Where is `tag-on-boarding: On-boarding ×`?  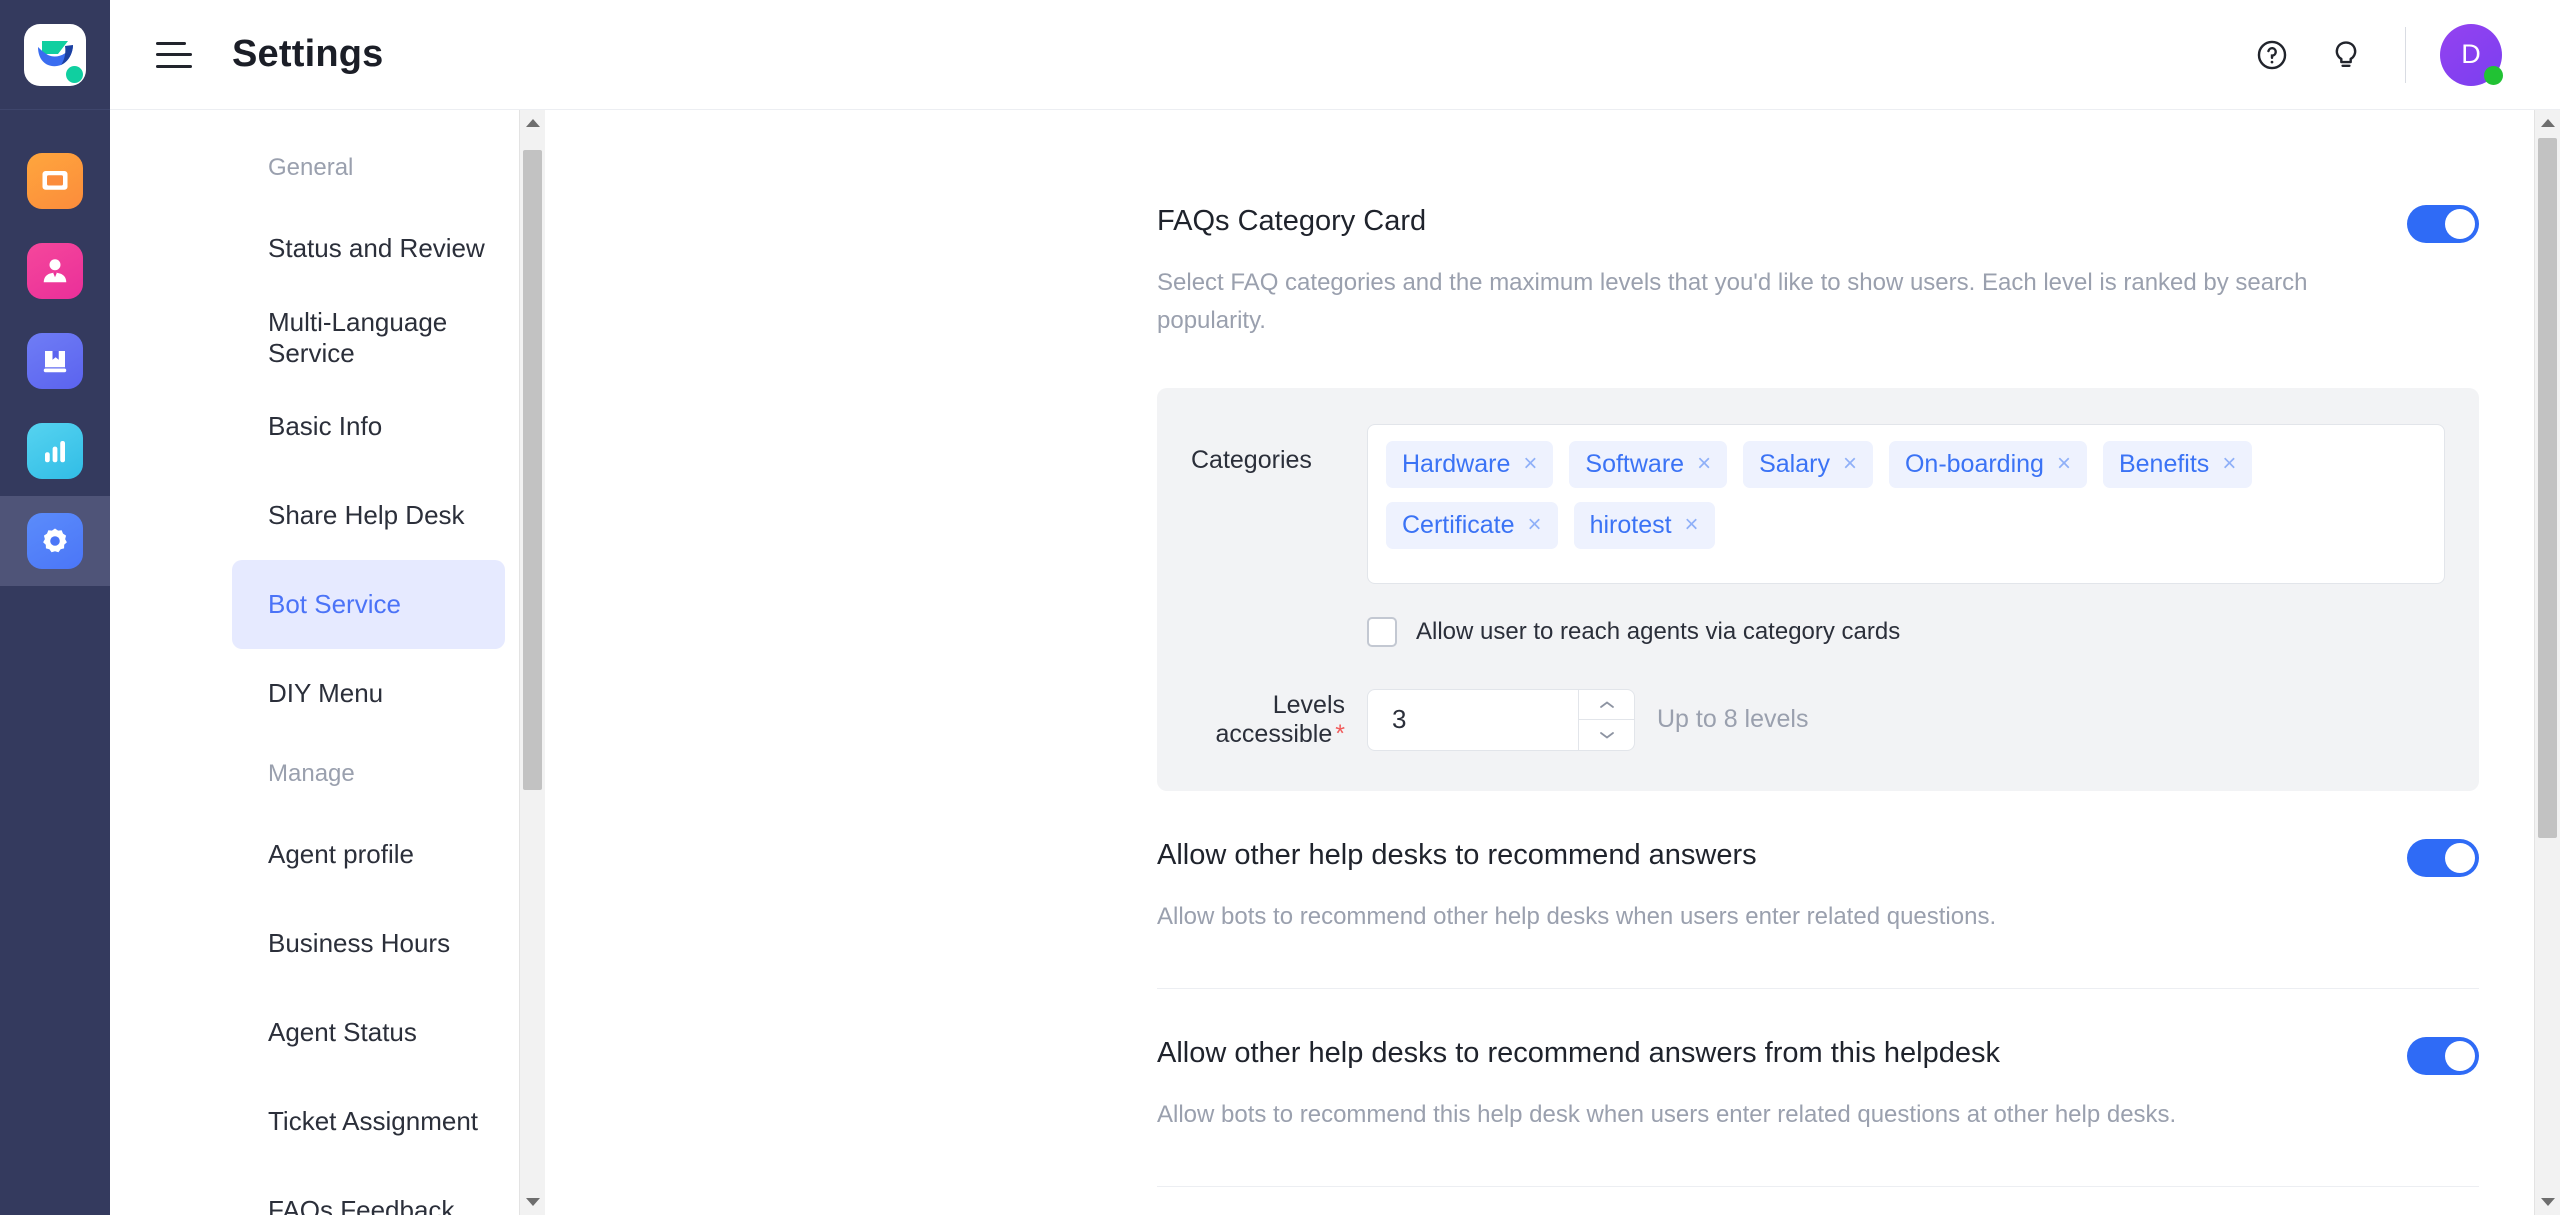
tag-on-boarding: On-boarding × is located at coordinates (1987, 464).